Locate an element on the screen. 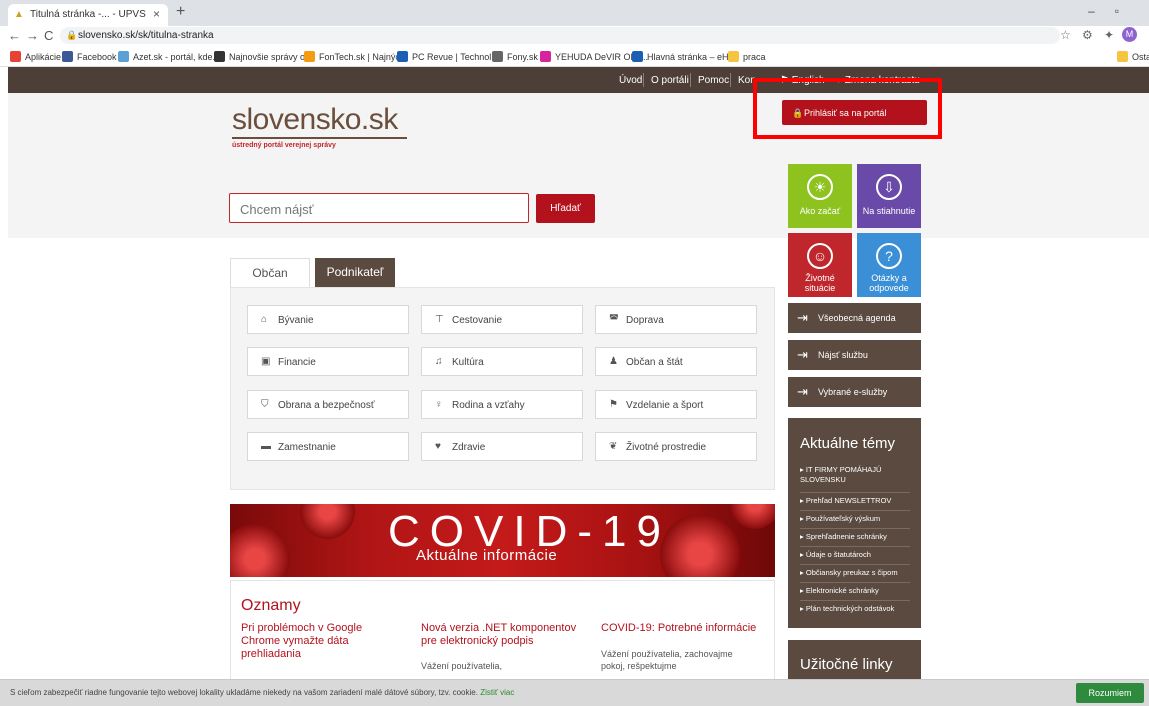 The image size is (1149, 706). category-kultura: ♫ Kultúra is located at coordinates (502, 361).